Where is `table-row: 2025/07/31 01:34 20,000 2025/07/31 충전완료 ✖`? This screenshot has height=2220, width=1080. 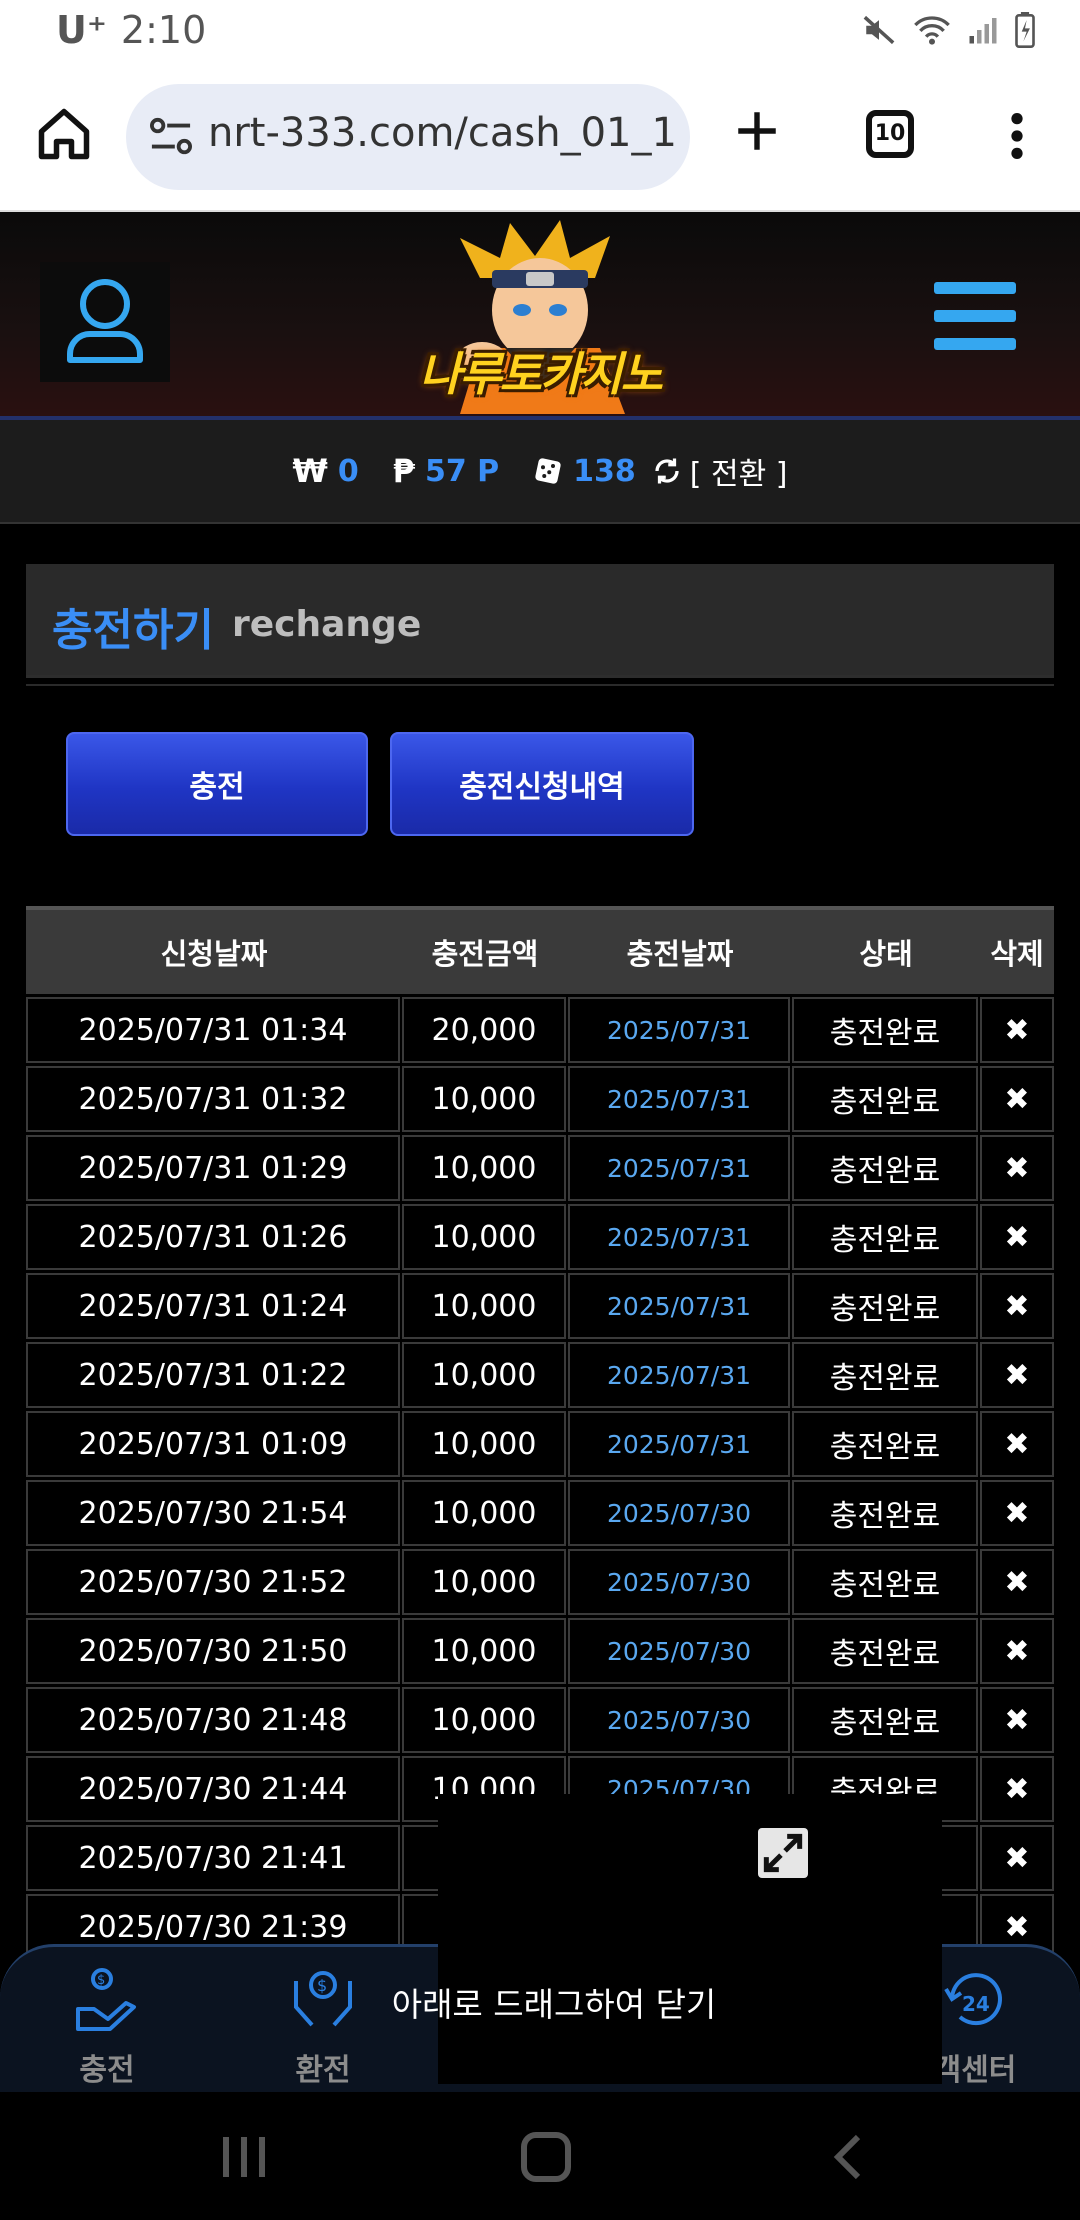
table-row: 2025/07/31 01:34 20,000 2025/07/31 충전완료 ✖ is located at coordinates (540, 1028).